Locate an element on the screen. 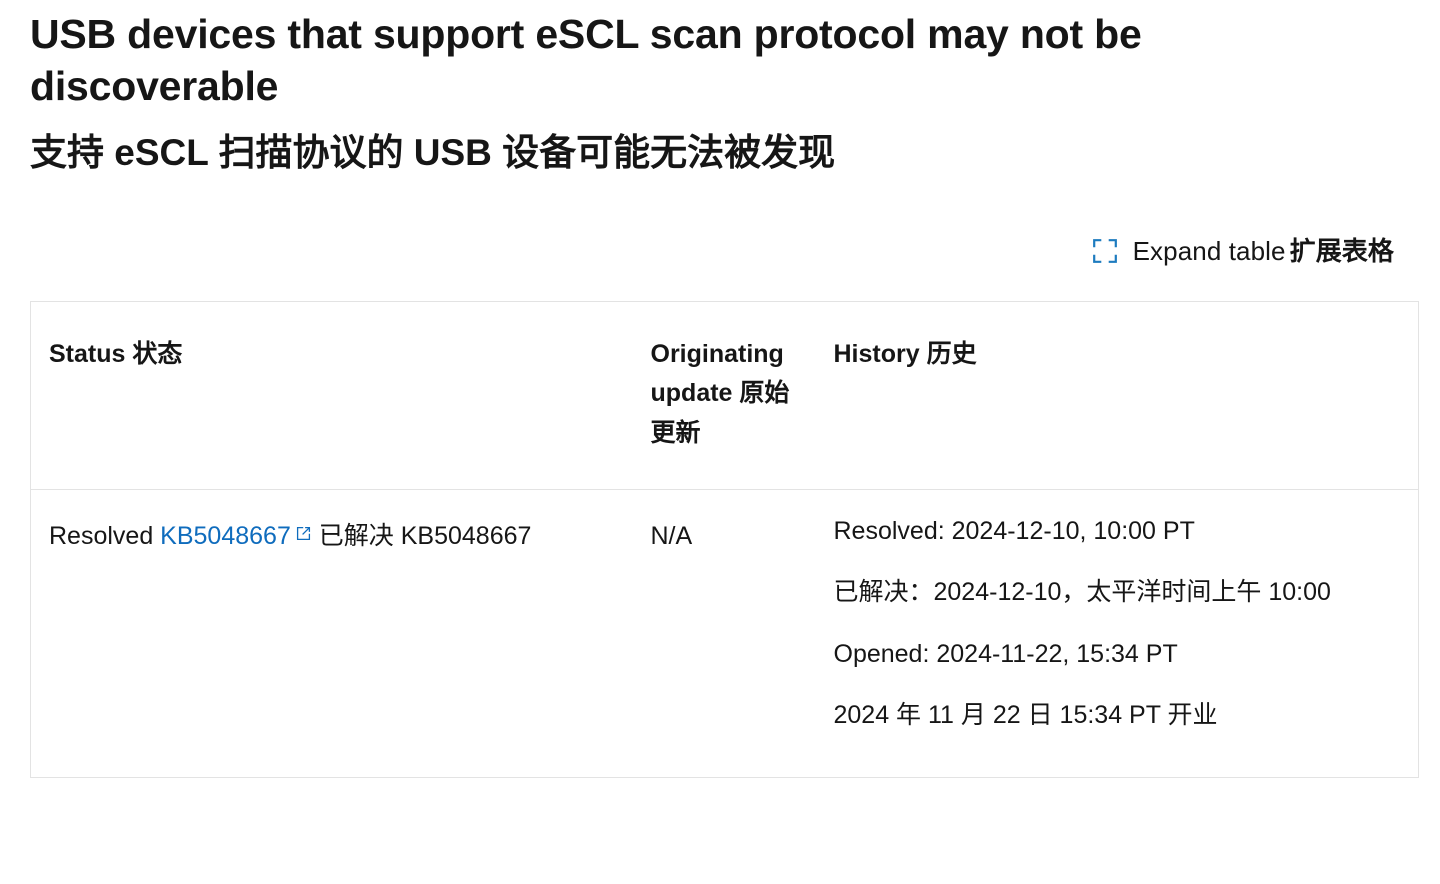 Image resolution: width=1440 pixels, height=884 pixels. expand-table-row: Expand table 扩展表格 is located at coordinates (720, 251).